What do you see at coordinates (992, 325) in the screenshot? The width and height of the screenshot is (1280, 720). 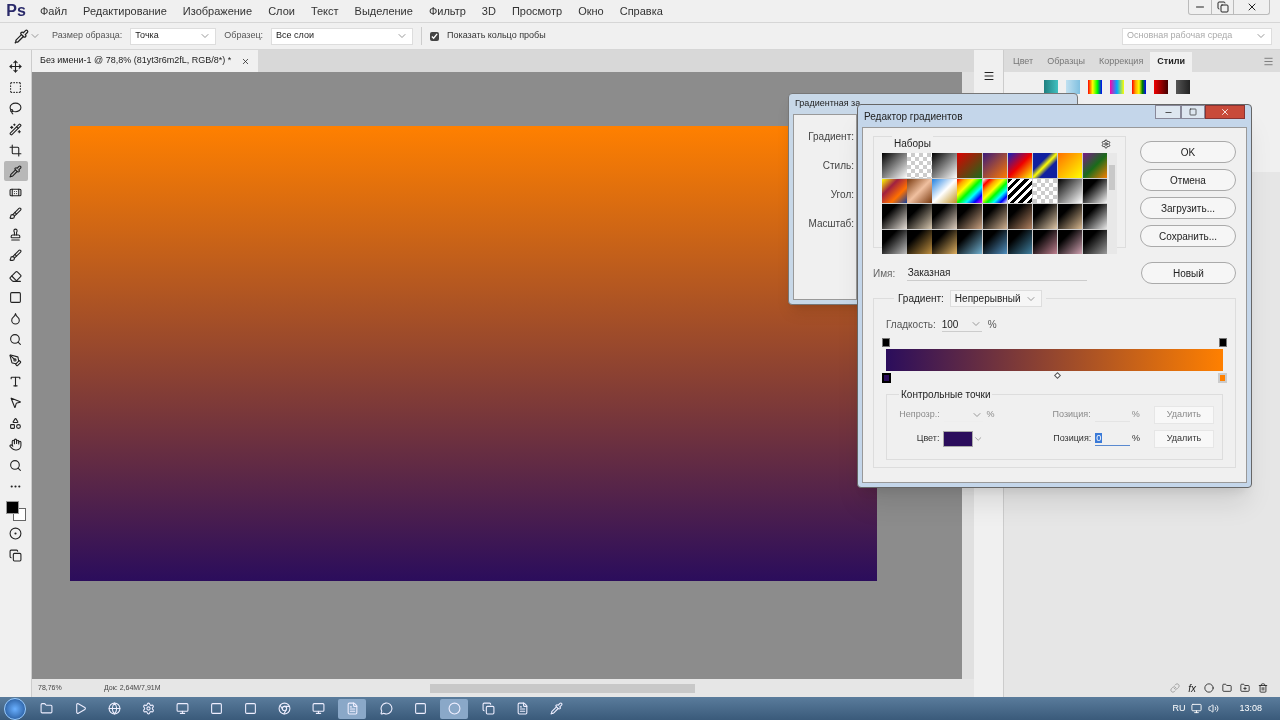 I see `percent-unit: %` at bounding box center [992, 325].